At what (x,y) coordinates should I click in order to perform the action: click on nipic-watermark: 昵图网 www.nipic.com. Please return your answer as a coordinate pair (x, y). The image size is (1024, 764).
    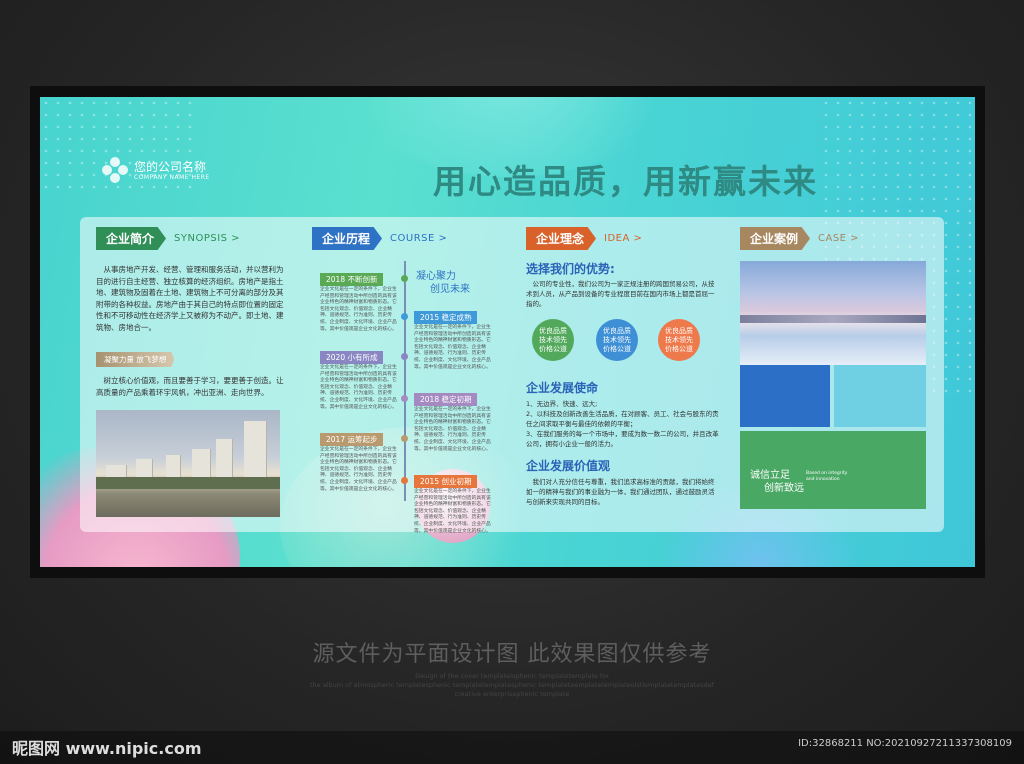
    Looking at the image, I should click on (107, 748).